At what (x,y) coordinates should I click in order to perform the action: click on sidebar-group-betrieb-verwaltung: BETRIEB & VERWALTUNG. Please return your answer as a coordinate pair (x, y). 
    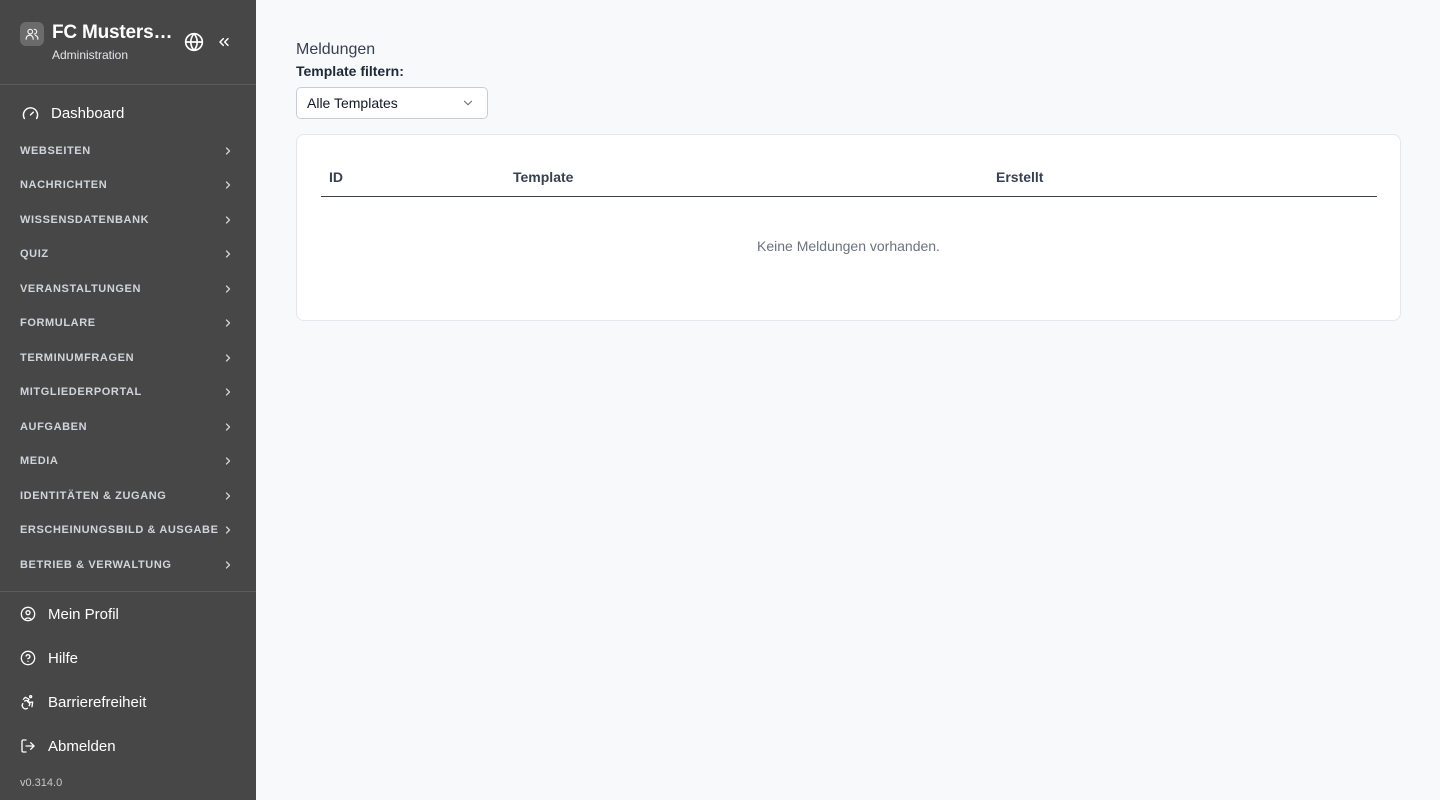
    Looking at the image, I should click on (128, 565).